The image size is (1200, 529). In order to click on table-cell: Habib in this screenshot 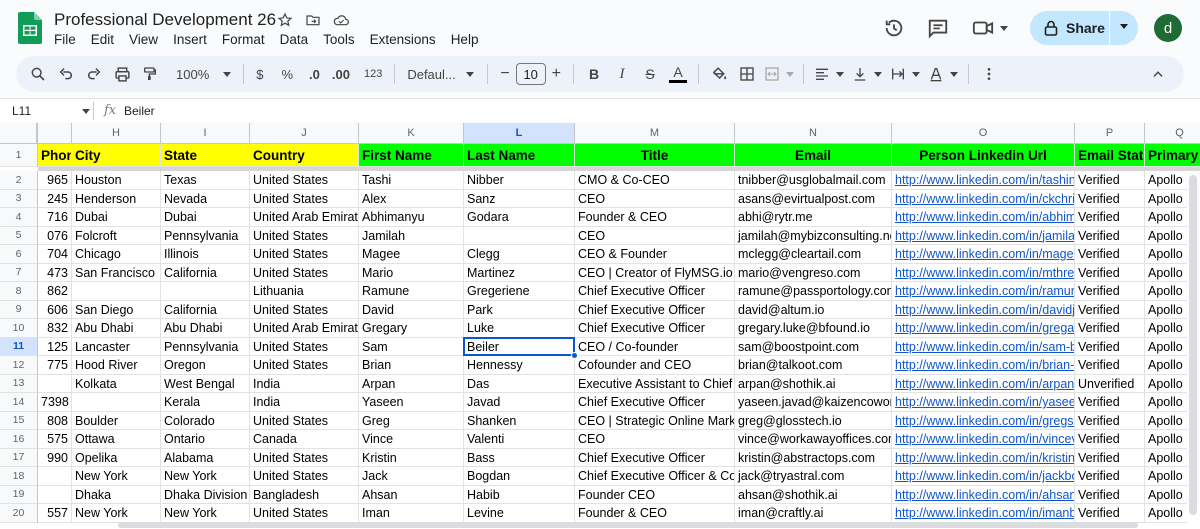, I will do `click(519, 494)`.